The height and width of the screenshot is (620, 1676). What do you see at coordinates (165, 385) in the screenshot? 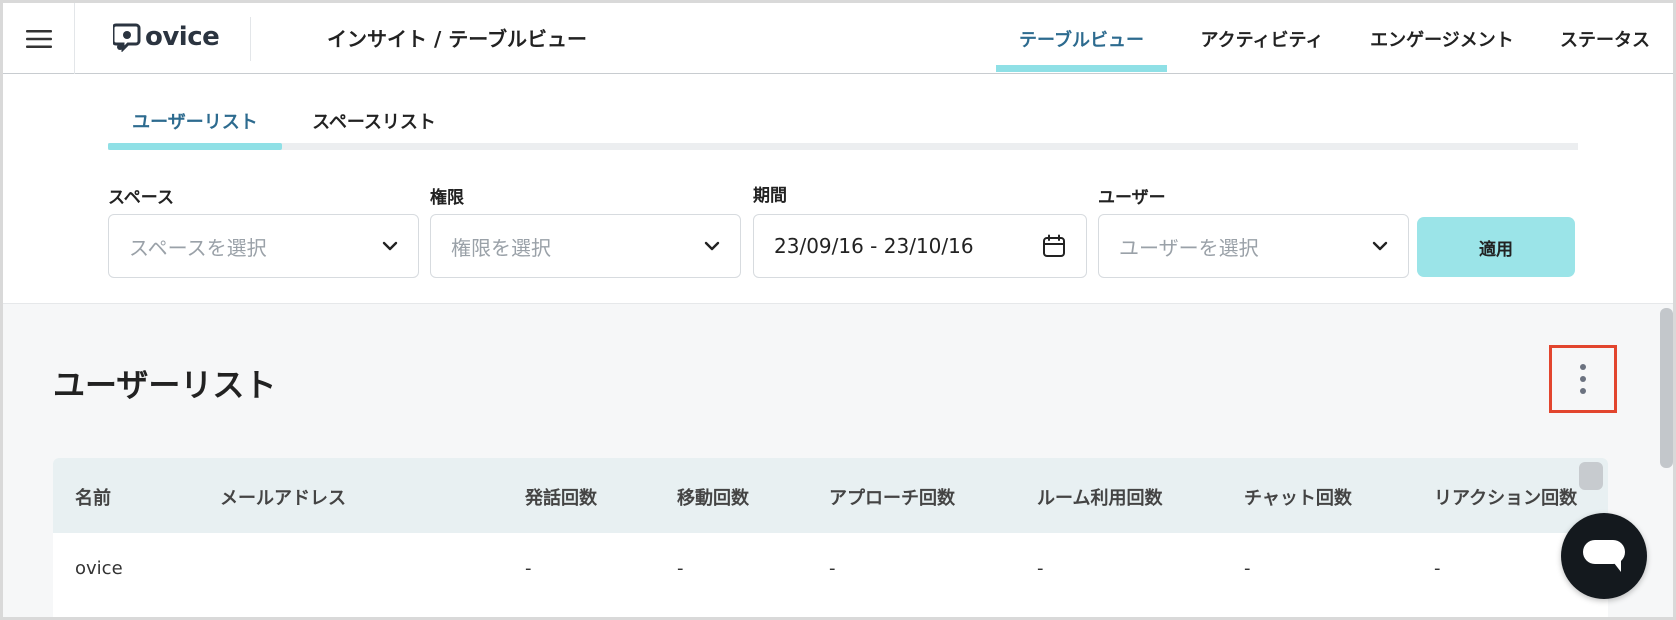
I see `section-title: ユーザーリスト` at bounding box center [165, 385].